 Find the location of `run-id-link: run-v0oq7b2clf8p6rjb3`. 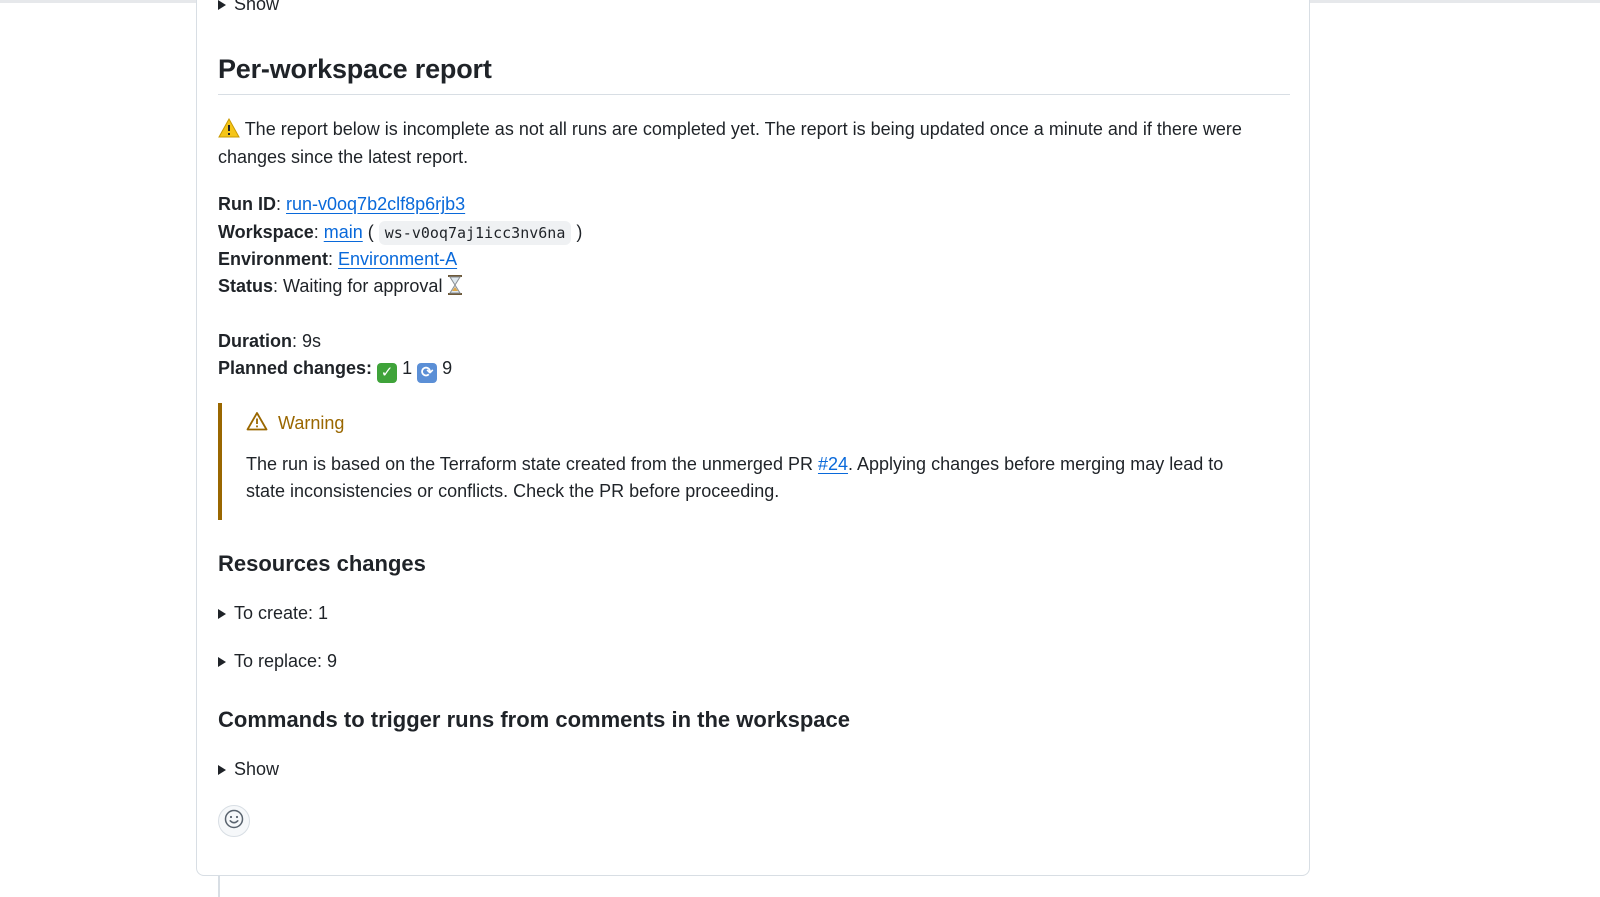

run-id-link: run-v0oq7b2clf8p6rjb3 is located at coordinates (375, 204).